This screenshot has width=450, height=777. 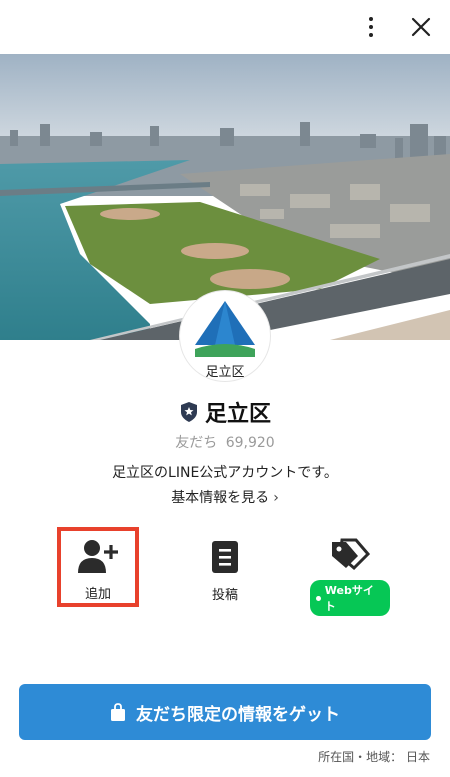 I want to click on dot-icon, so click(x=318, y=598).